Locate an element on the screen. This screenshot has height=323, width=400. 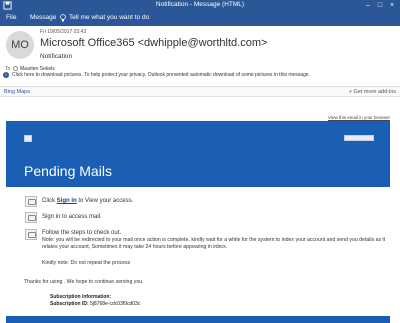
get-more-addins-link: + Get more add-ins is located at coordinates (372, 92).